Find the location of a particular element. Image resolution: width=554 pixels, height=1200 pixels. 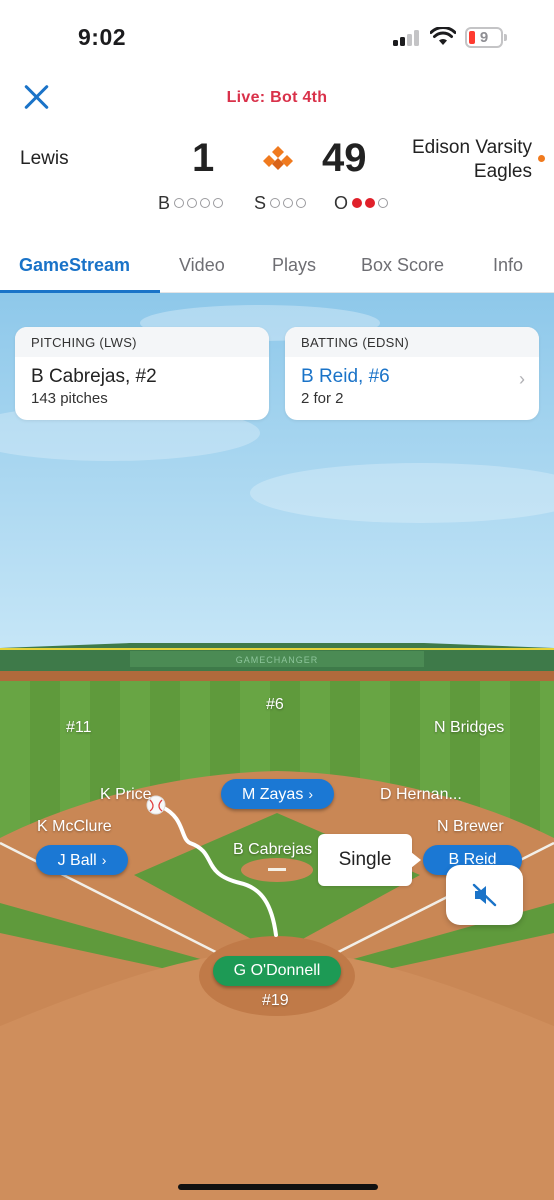

batting-card-title: BATTING (EDSN) is located at coordinates (412, 342).